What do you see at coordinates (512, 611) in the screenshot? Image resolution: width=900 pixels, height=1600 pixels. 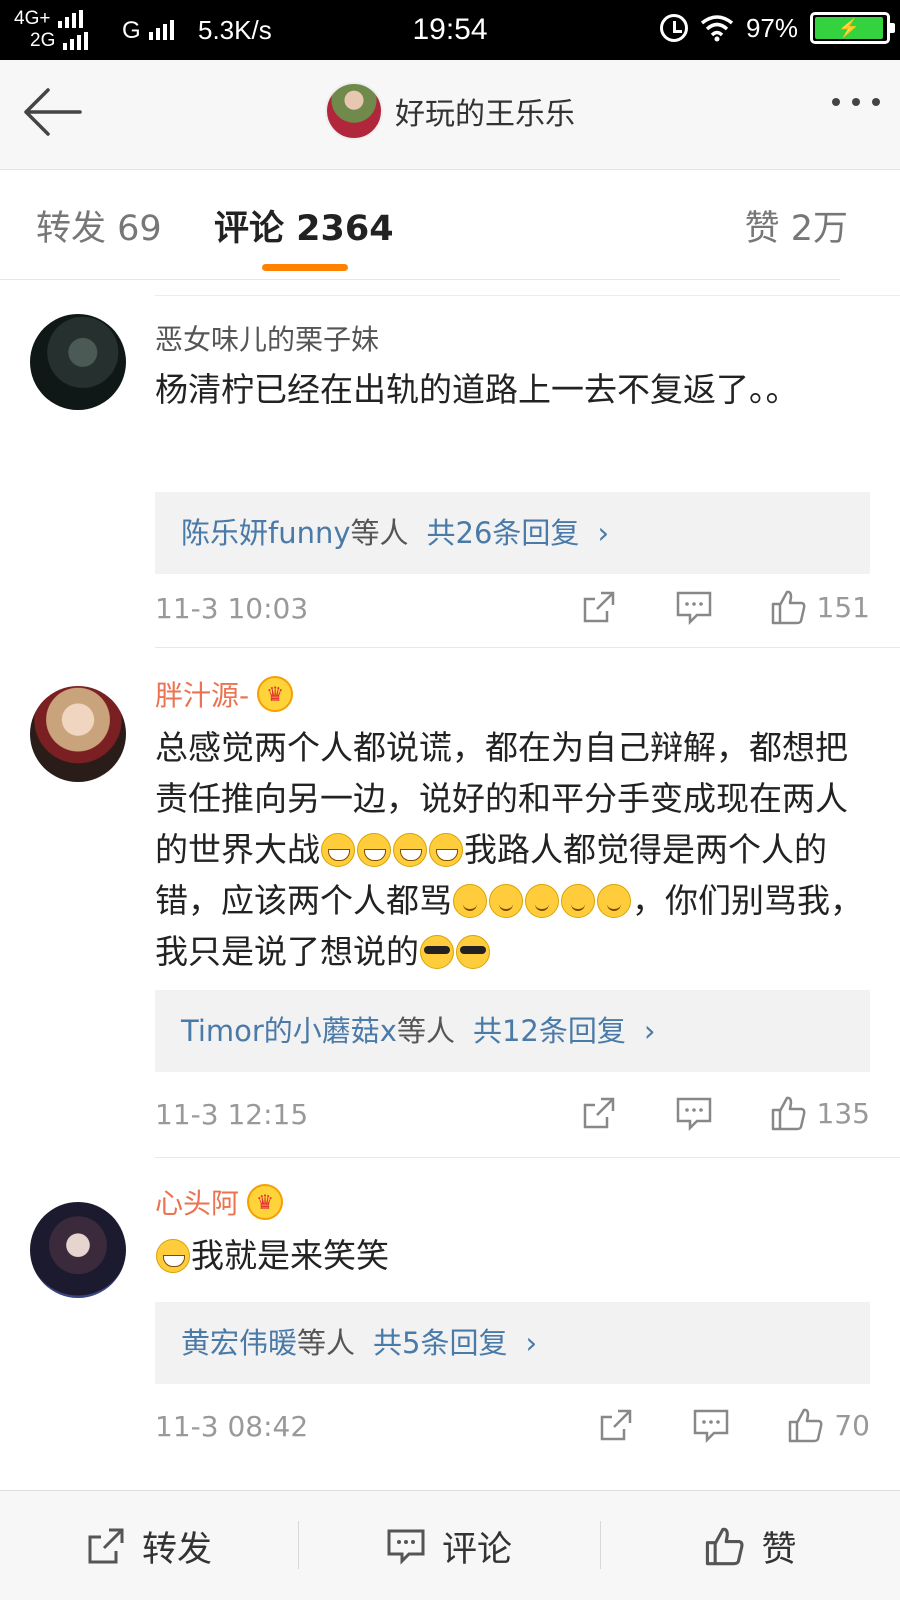 I see `comment-meta: 11-3 10:03 151` at bounding box center [512, 611].